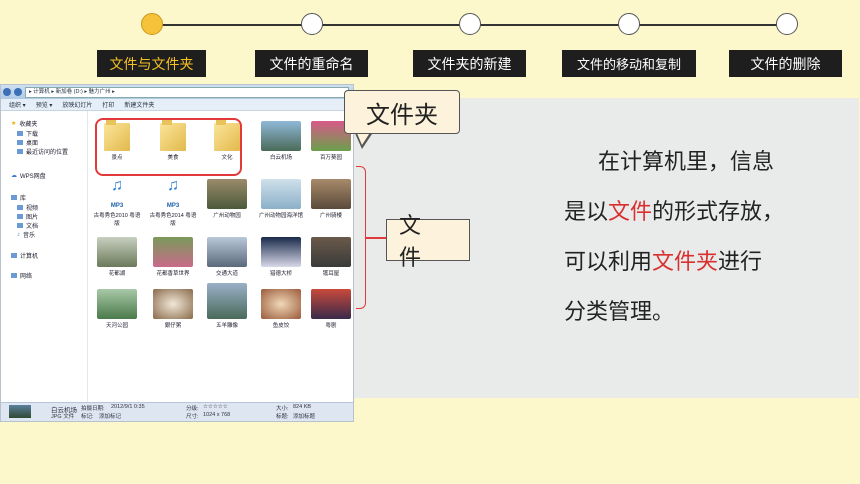  Describe the element at coordinates (302, 407) in the screenshot. I see `size-value: 824 KB` at that location.